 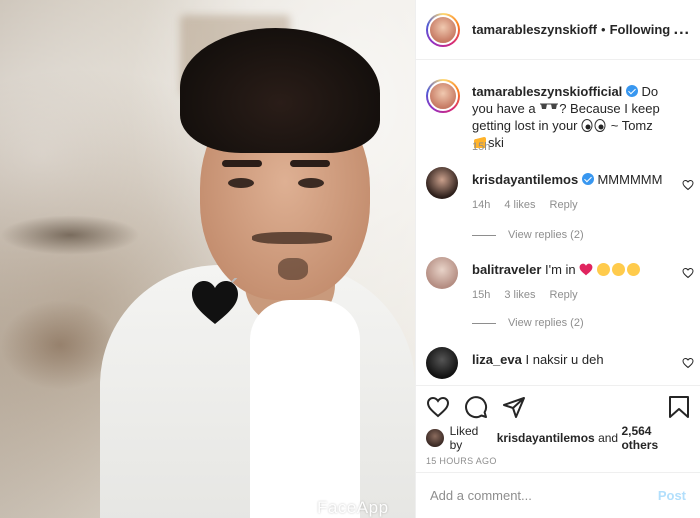 I want to click on black-heart-sticker-icon, so click(x=215, y=301).